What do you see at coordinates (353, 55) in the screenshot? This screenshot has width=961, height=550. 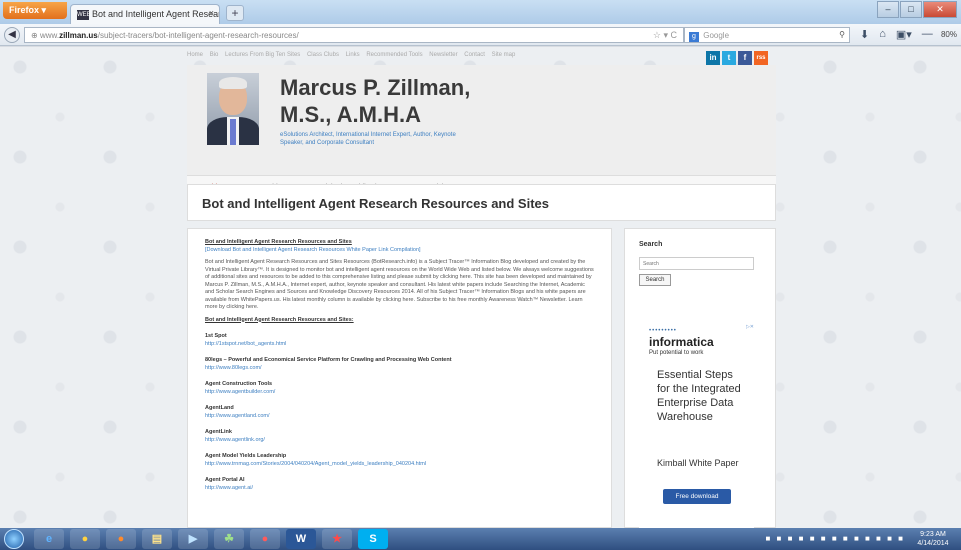 I see `top-link-links: Links` at bounding box center [353, 55].